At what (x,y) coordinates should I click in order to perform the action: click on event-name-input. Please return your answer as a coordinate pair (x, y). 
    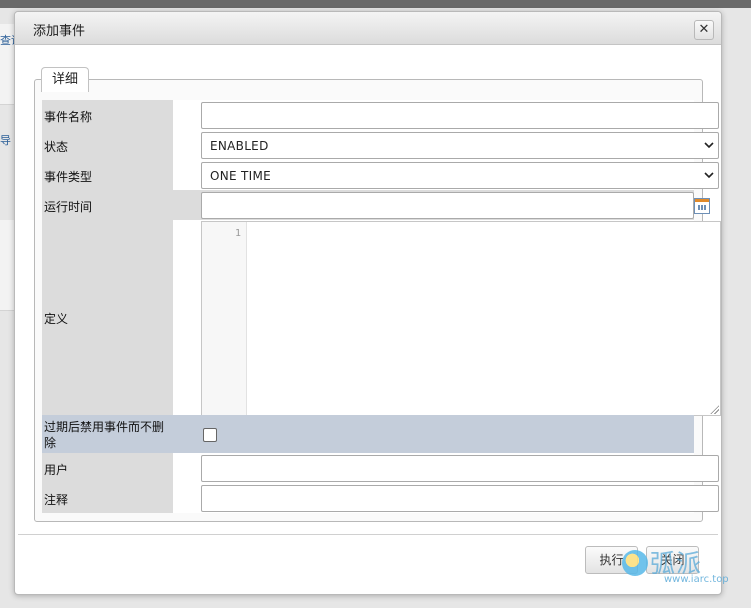
    Looking at the image, I should click on (460, 115).